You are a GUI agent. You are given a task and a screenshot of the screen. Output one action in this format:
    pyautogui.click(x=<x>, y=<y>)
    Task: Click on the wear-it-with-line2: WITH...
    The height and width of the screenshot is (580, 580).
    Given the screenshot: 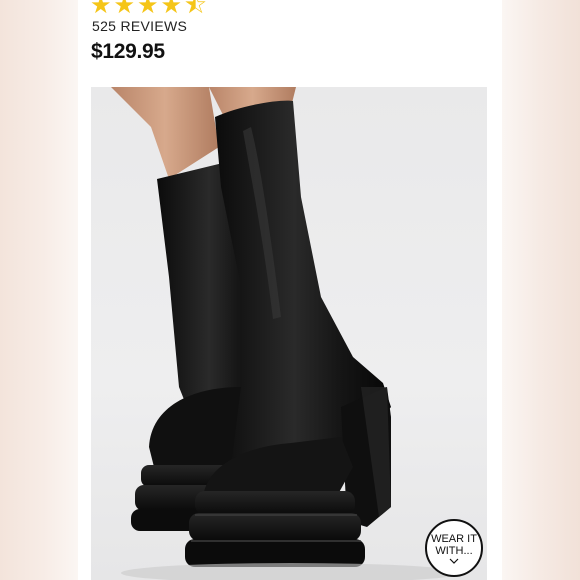 What is the action you would take?
    pyautogui.click(x=454, y=550)
    